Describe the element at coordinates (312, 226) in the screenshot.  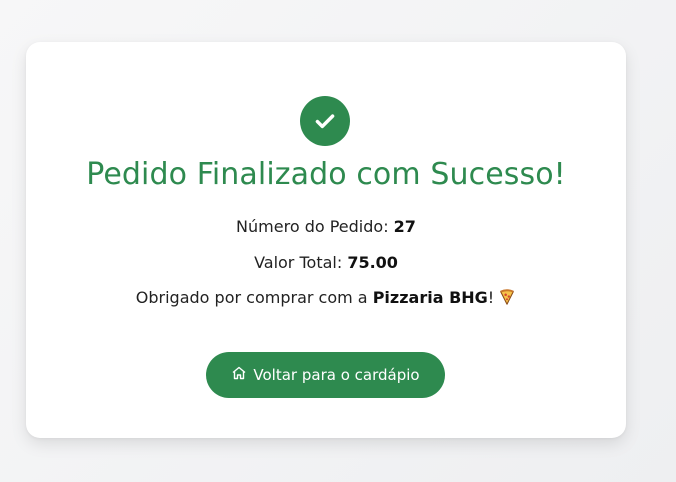
I see `order-number-label: Número do Pedido:` at that location.